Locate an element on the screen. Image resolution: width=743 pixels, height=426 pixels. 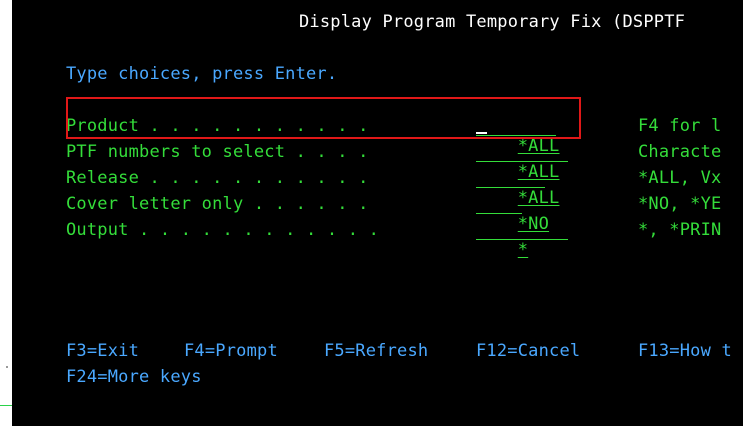
release-help: *ALL, Vx is located at coordinates (680, 178).